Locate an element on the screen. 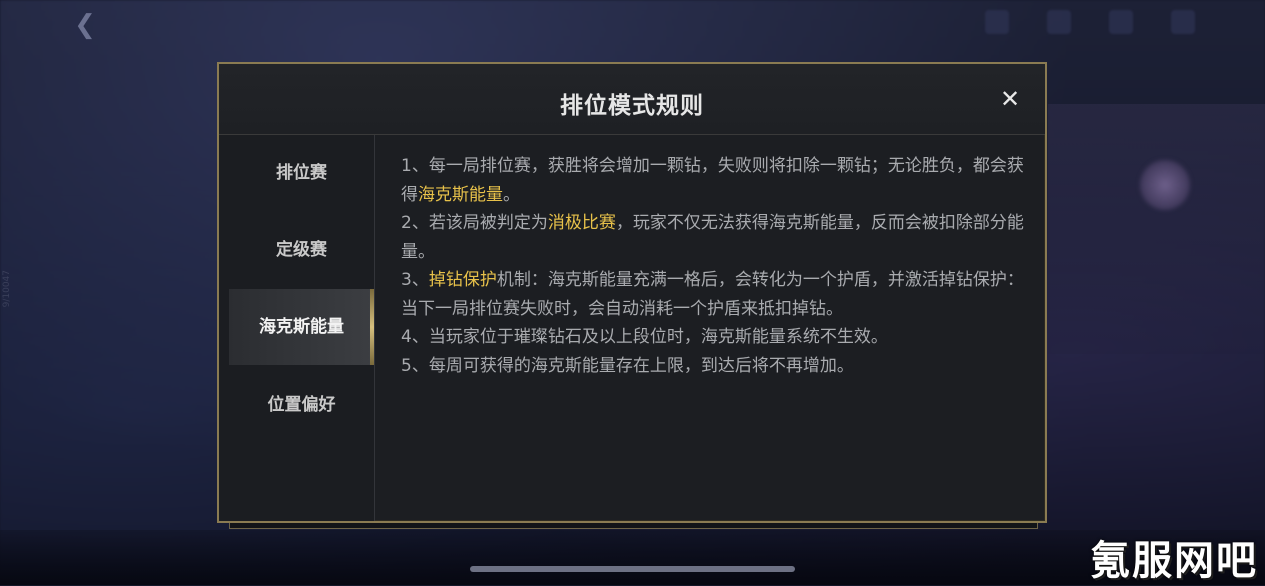 The image size is (1265, 586). rank-emblem-icon is located at coordinates (1165, 185).